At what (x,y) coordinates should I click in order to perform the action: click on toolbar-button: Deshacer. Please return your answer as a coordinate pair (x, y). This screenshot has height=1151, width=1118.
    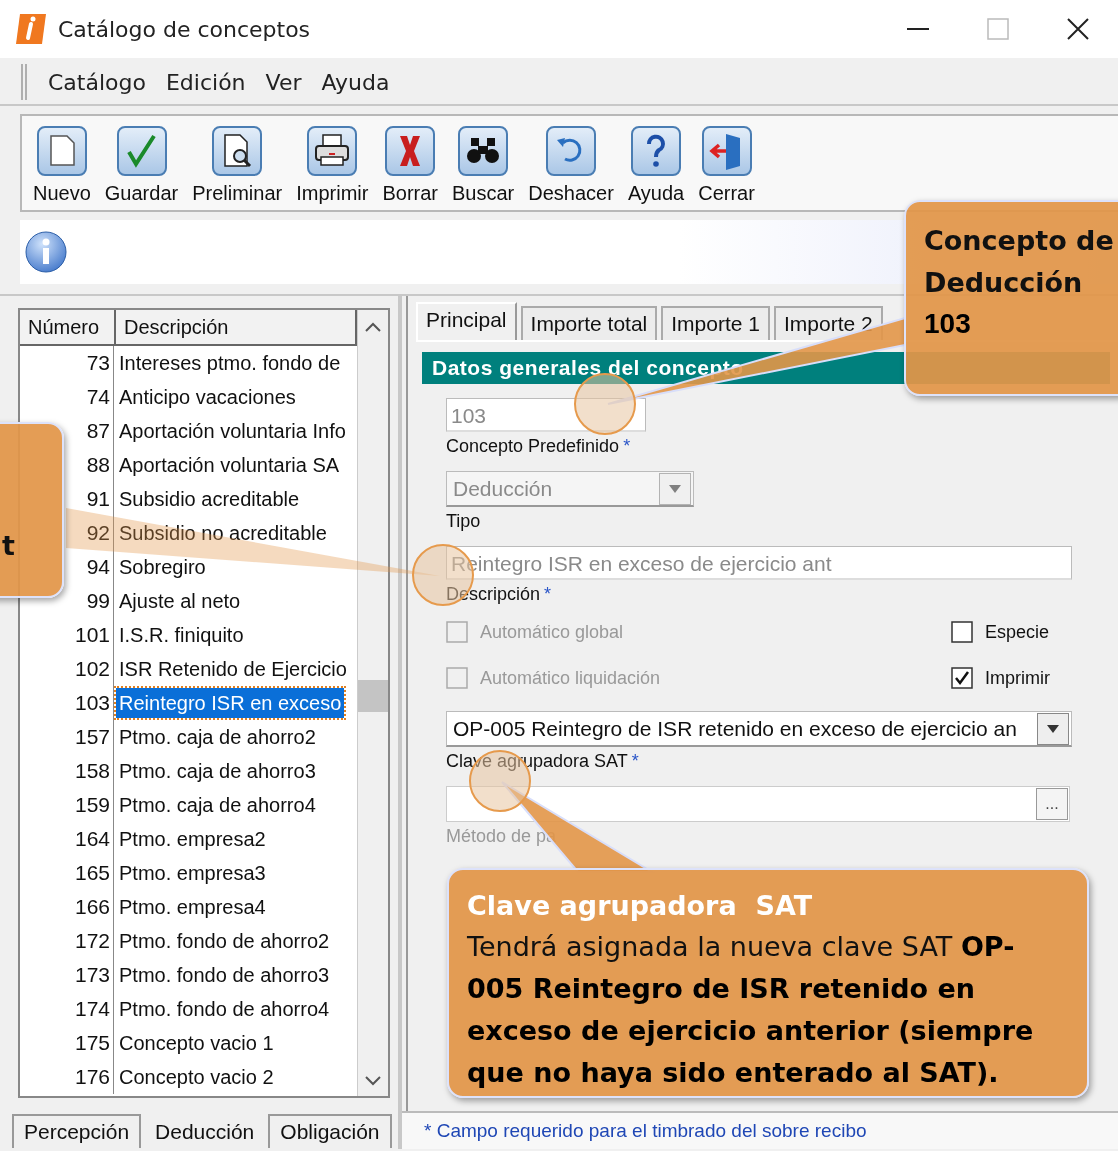
    Looking at the image, I should click on (571, 160).